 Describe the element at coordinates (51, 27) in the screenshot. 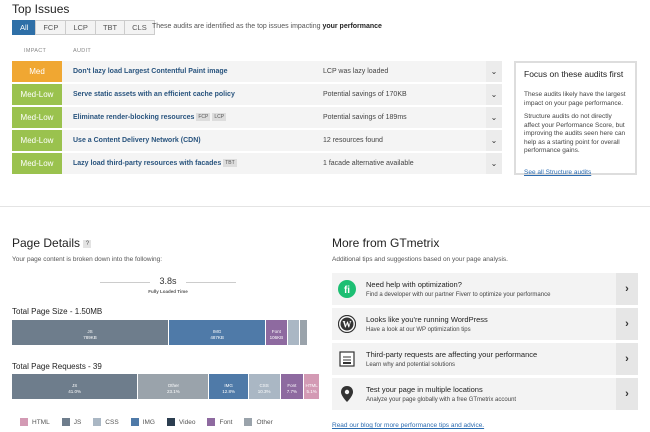

I see `filter-fcp: FCP` at that location.